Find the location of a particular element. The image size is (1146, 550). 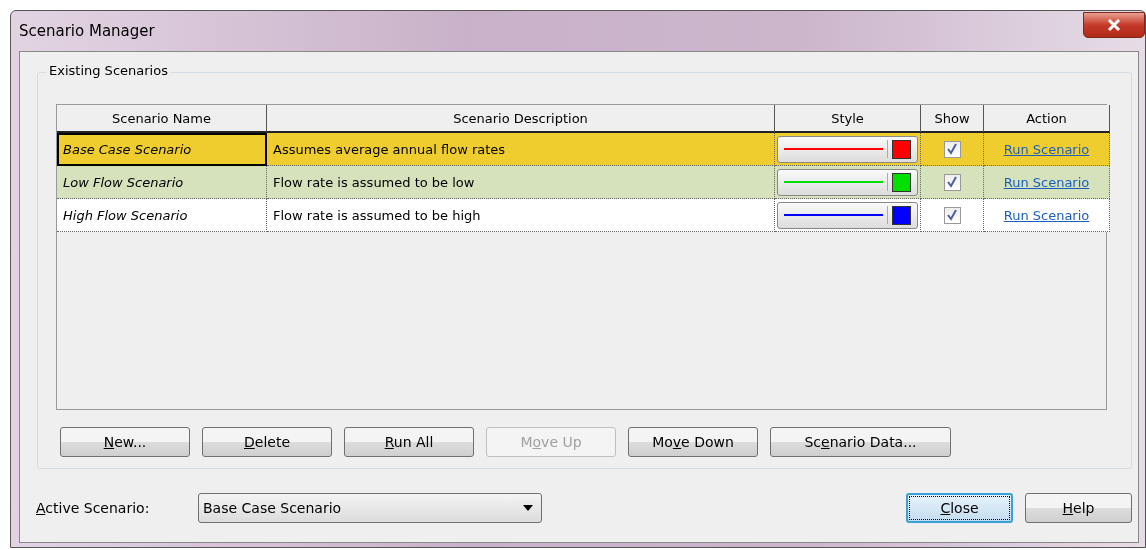

group-title: Existing Scenarios is located at coordinates (108, 70).